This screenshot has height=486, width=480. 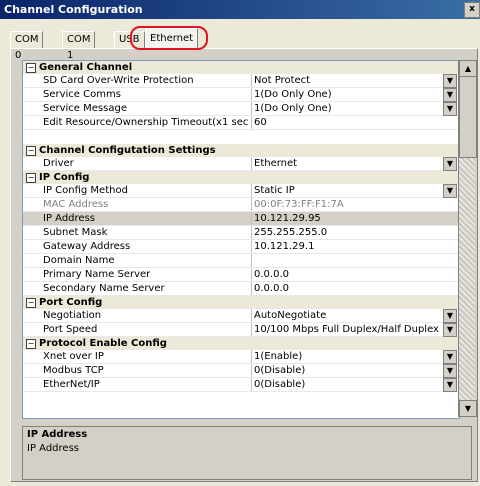 What do you see at coordinates (241, 233) in the screenshot?
I see `property-row: Subnet Mask 255.255.255.0` at bounding box center [241, 233].